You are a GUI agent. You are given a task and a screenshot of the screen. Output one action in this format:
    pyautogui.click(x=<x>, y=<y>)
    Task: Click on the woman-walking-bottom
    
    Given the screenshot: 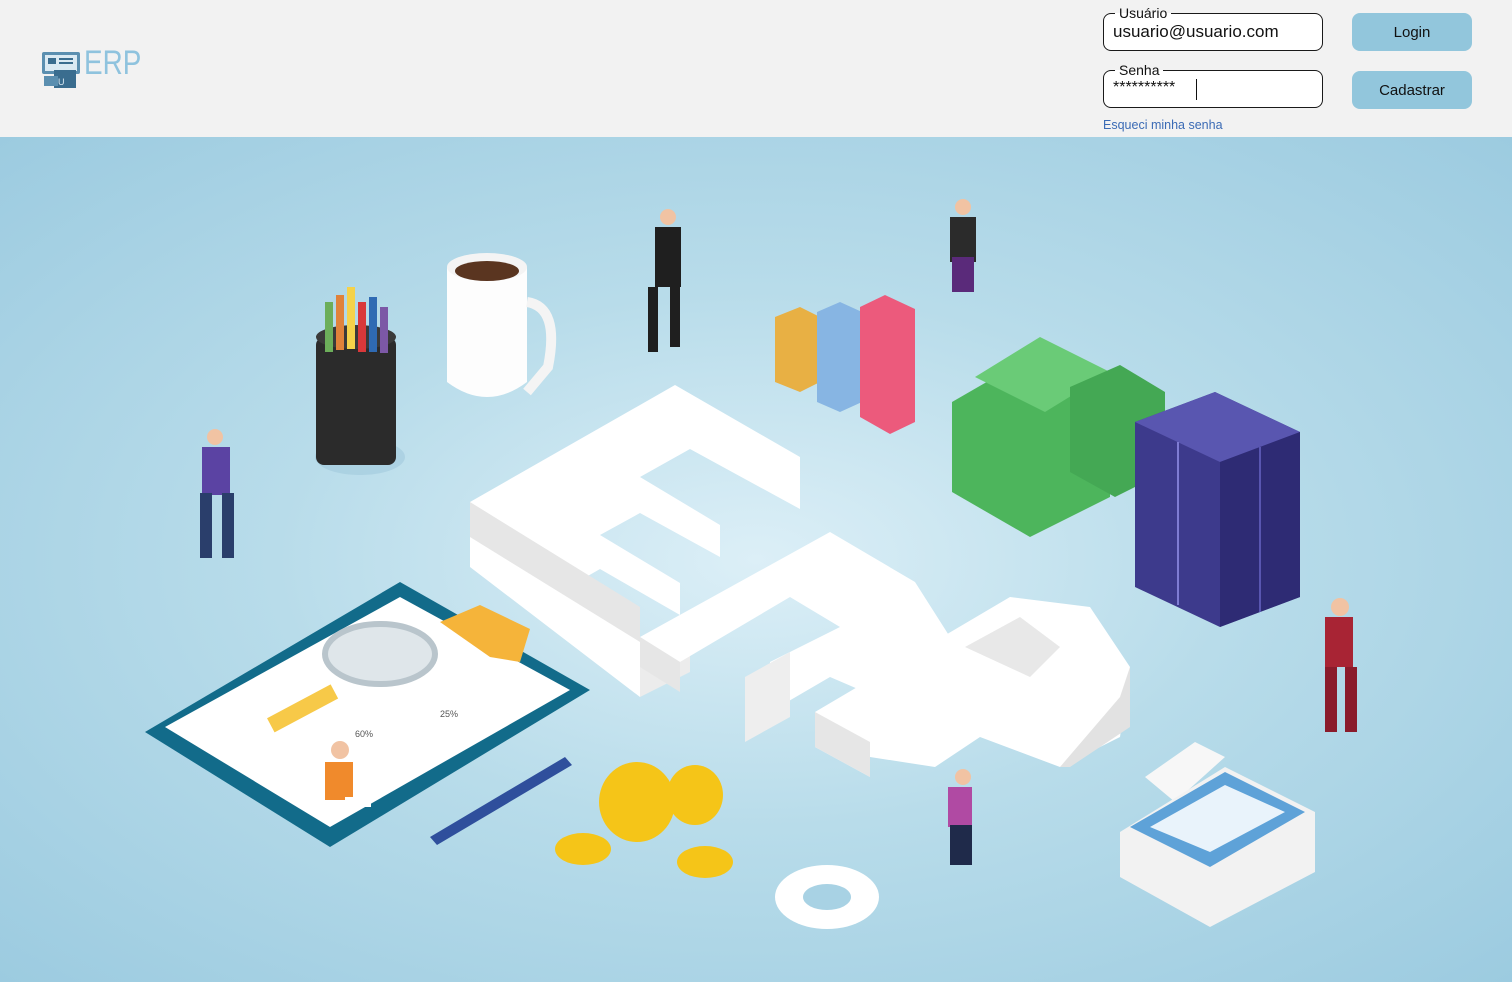 What is the action you would take?
    pyautogui.click(x=960, y=817)
    